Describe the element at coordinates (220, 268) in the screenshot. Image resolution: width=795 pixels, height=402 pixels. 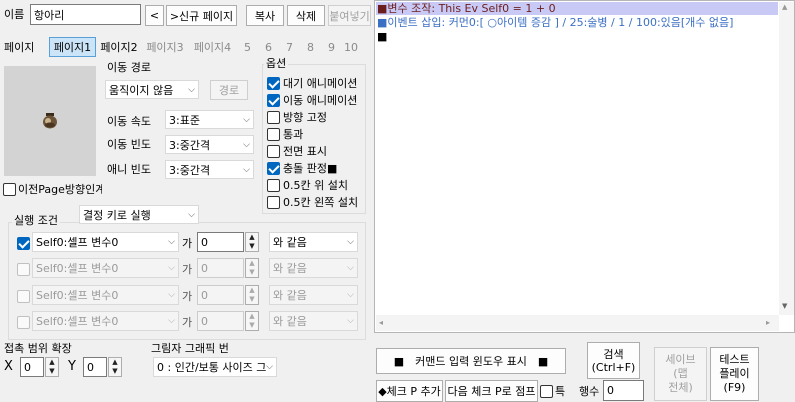
I see `condition-2-value-input: 0` at that location.